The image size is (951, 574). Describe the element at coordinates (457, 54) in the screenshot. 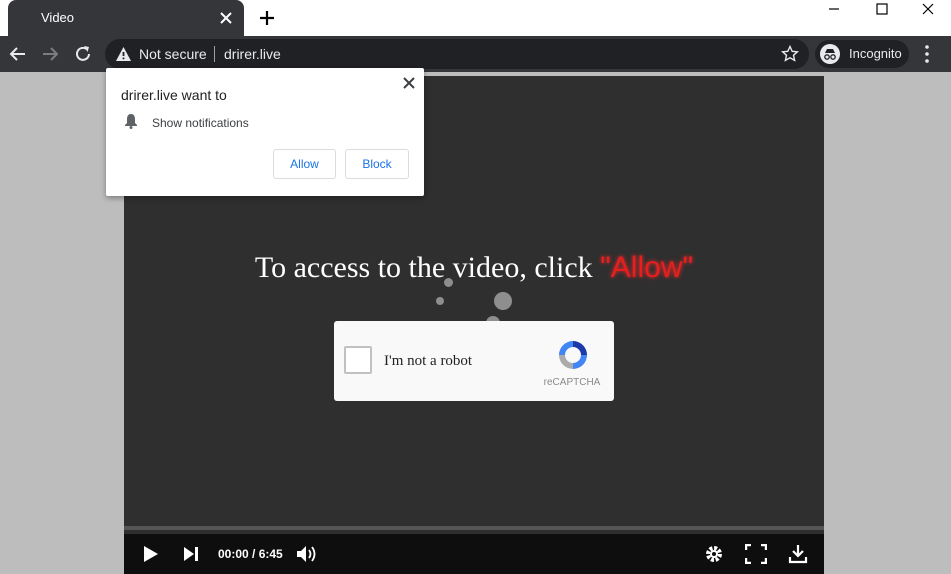

I see `address-bar: Not secure drirer.live` at that location.